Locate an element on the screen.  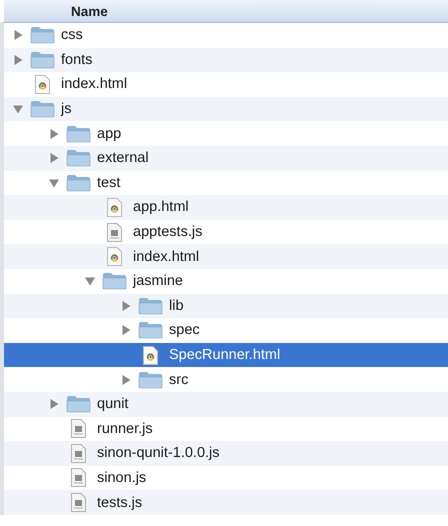
tree-row: tests.js is located at coordinates (224, 502).